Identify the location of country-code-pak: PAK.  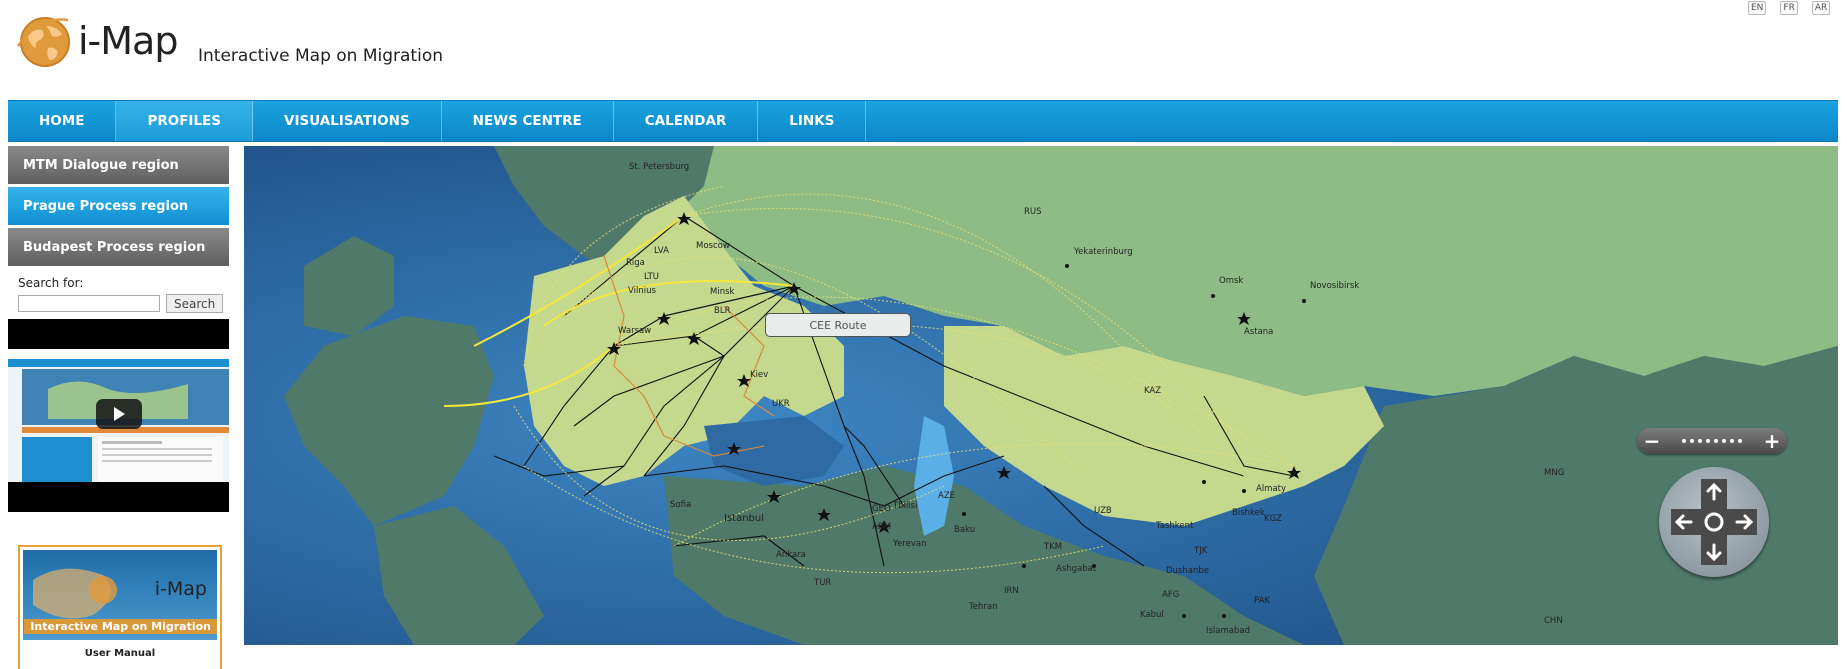
(1262, 601).